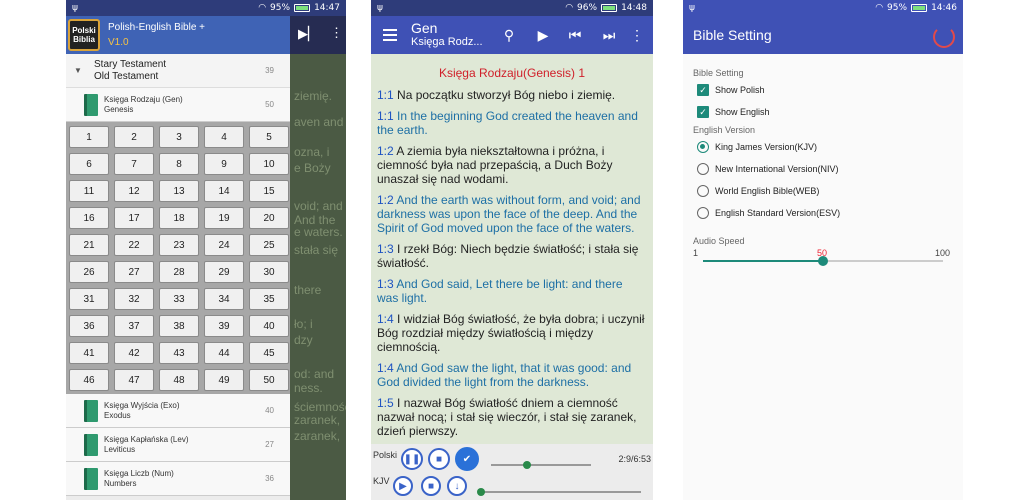  Describe the element at coordinates (541, 465) in the screenshot. I see `polski-progress-track` at that location.